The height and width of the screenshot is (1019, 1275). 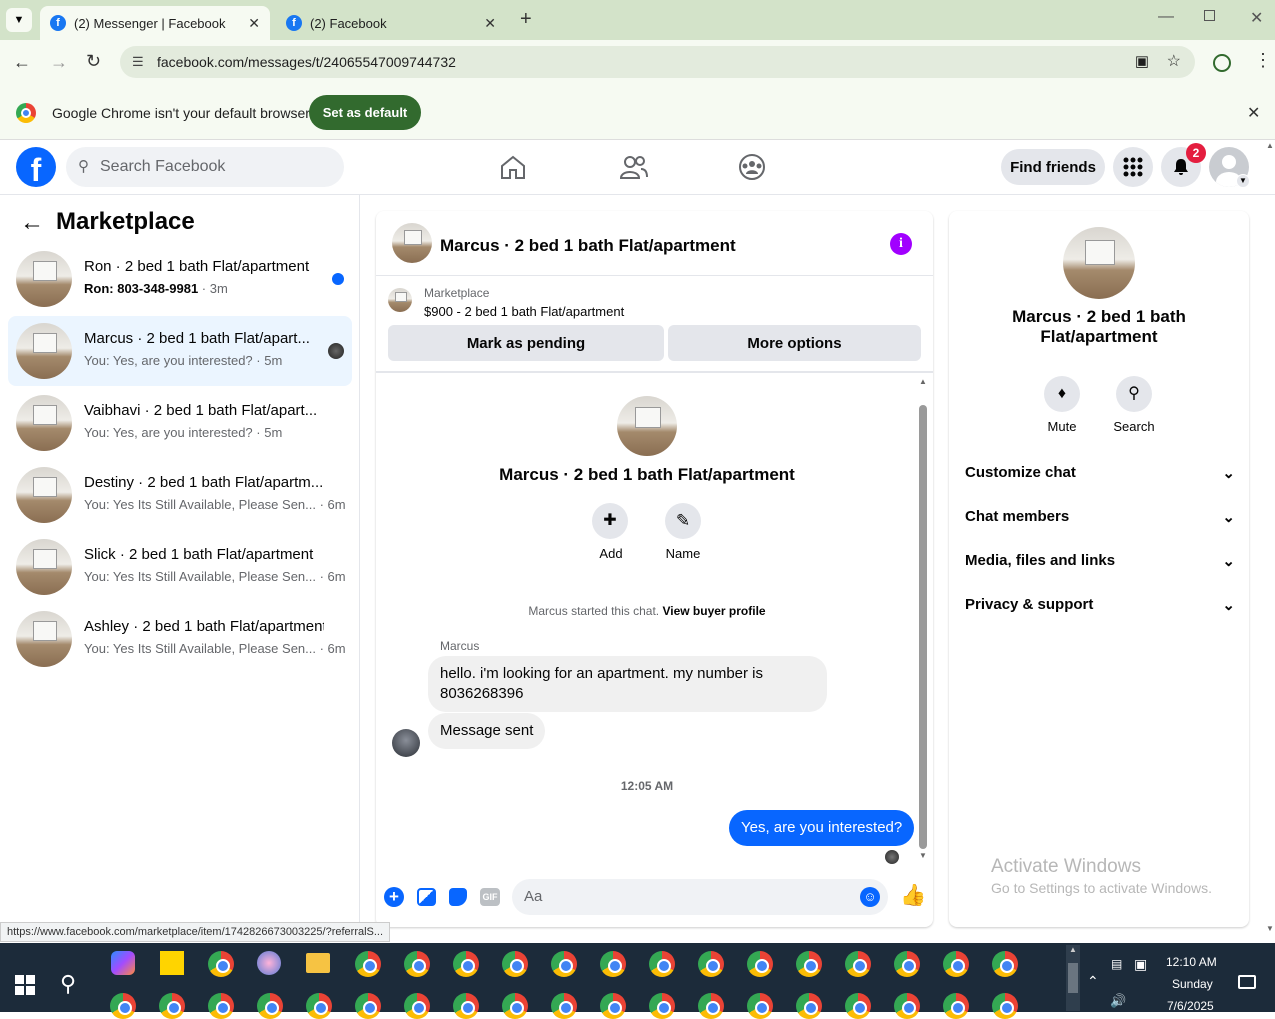 What do you see at coordinates (32, 223) in the screenshot?
I see `back-arrow-icon: ←` at bounding box center [32, 223].